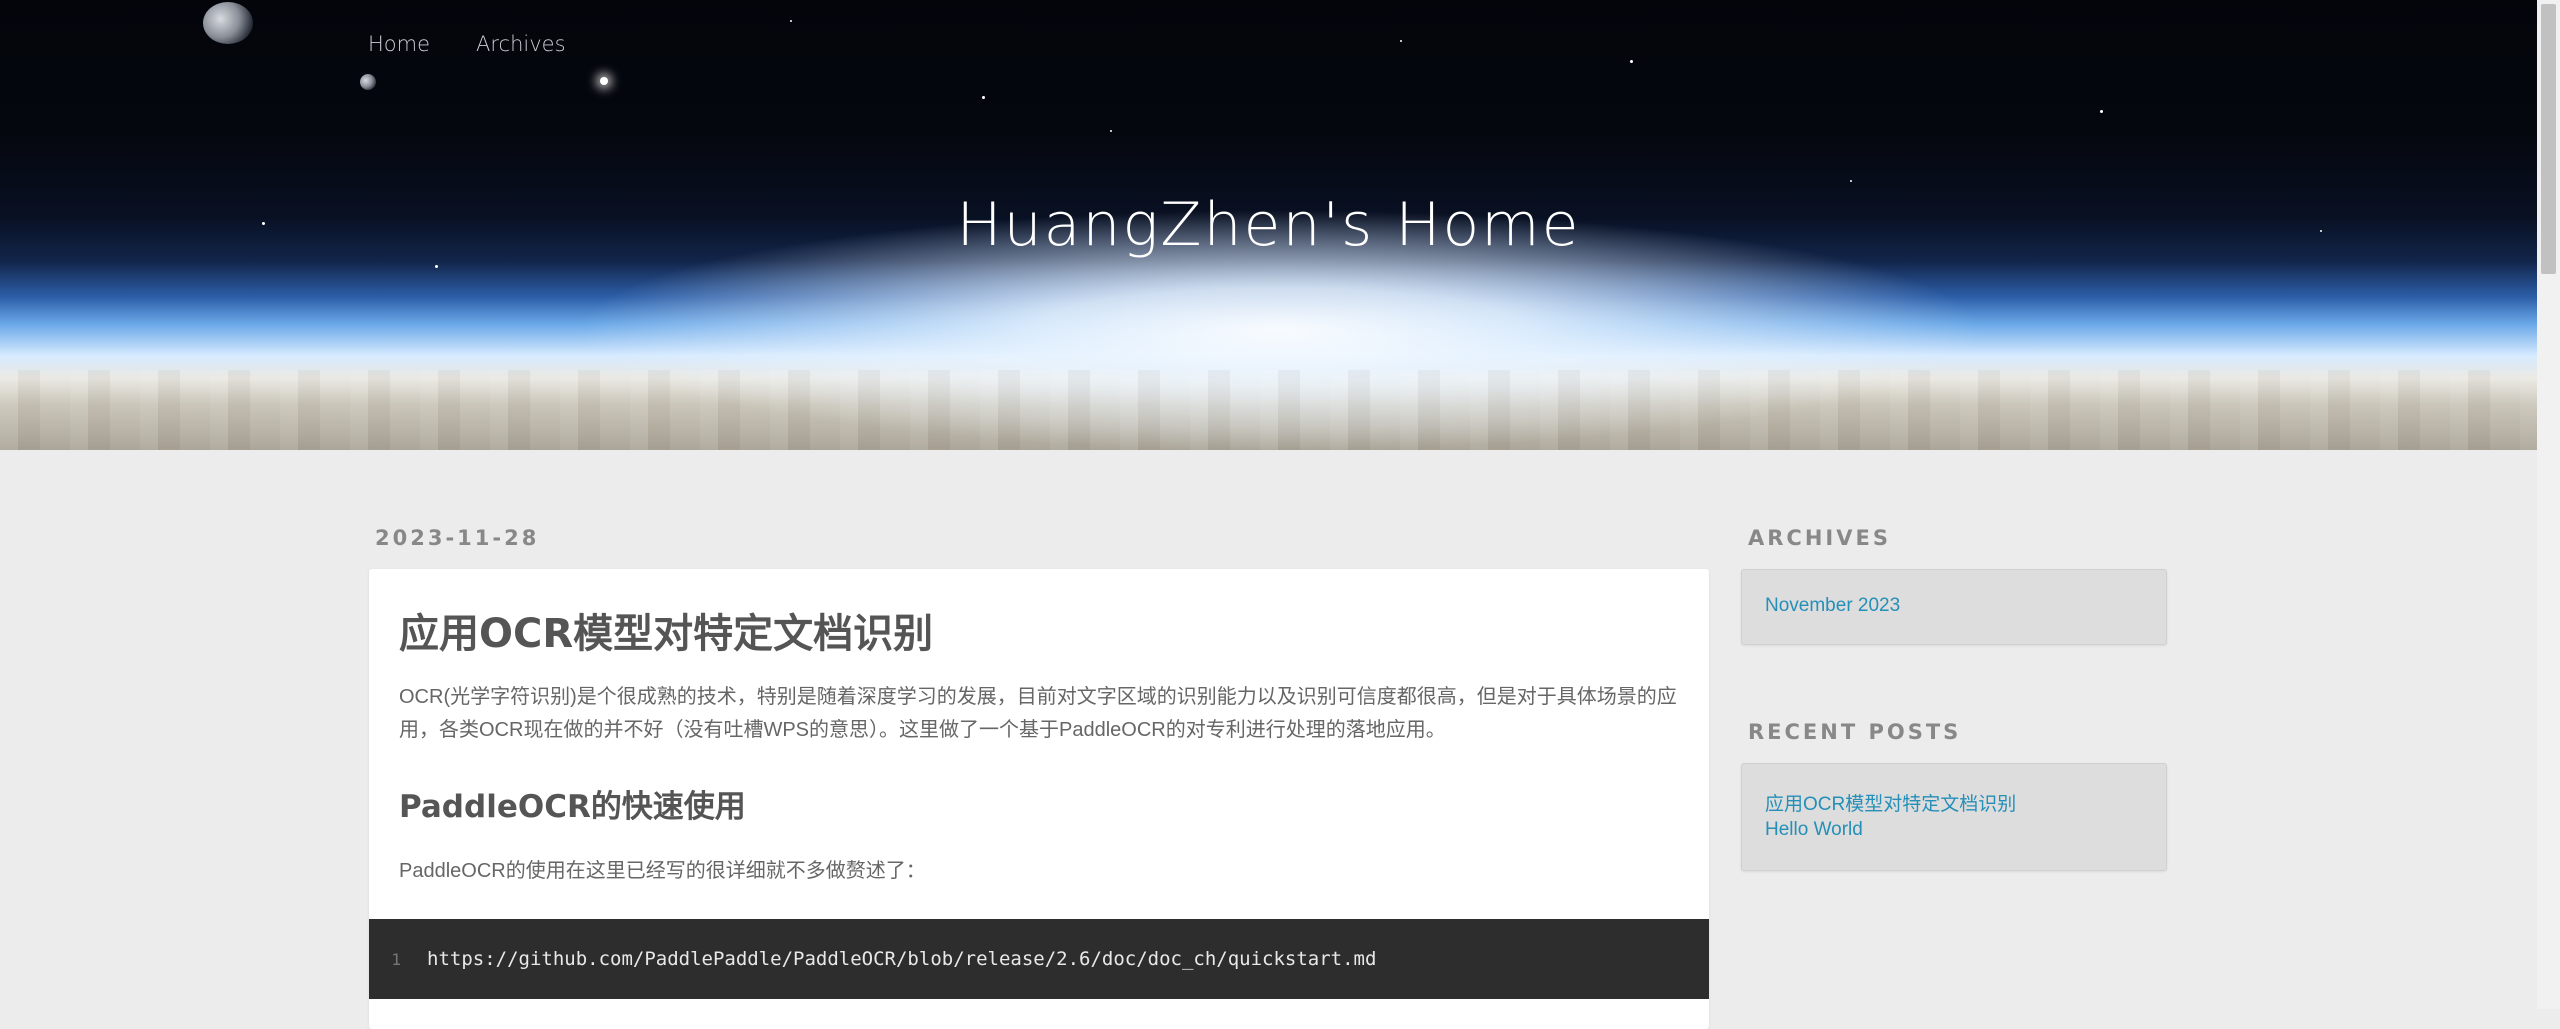 This screenshot has height=1029, width=2560. What do you see at coordinates (666, 630) in the screenshot?
I see `article-title: 应用OCR模型对特定文档识别` at bounding box center [666, 630].